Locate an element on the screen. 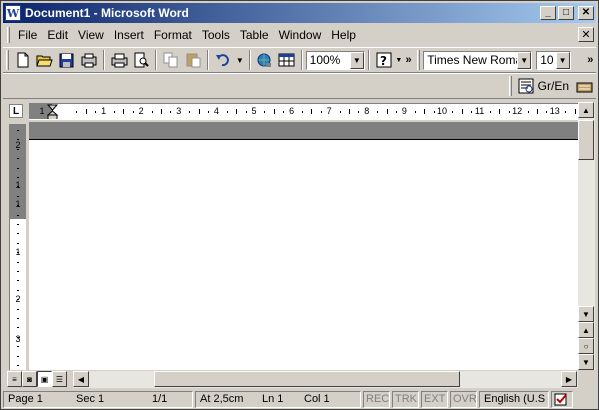 The image size is (599, 410). vertical-scrollbar: ▲ ▼ ▲ ○ ▼ is located at coordinates (586, 236).